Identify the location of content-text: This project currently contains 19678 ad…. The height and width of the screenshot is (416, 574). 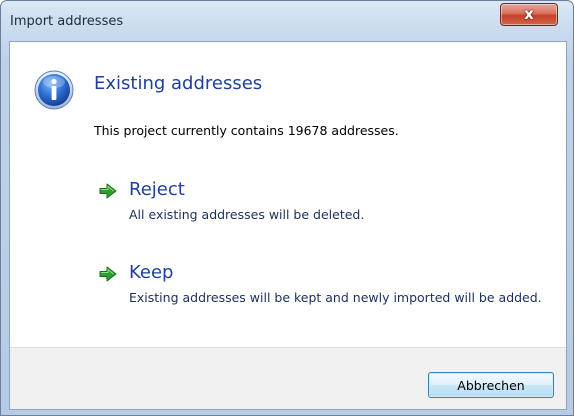
(246, 130).